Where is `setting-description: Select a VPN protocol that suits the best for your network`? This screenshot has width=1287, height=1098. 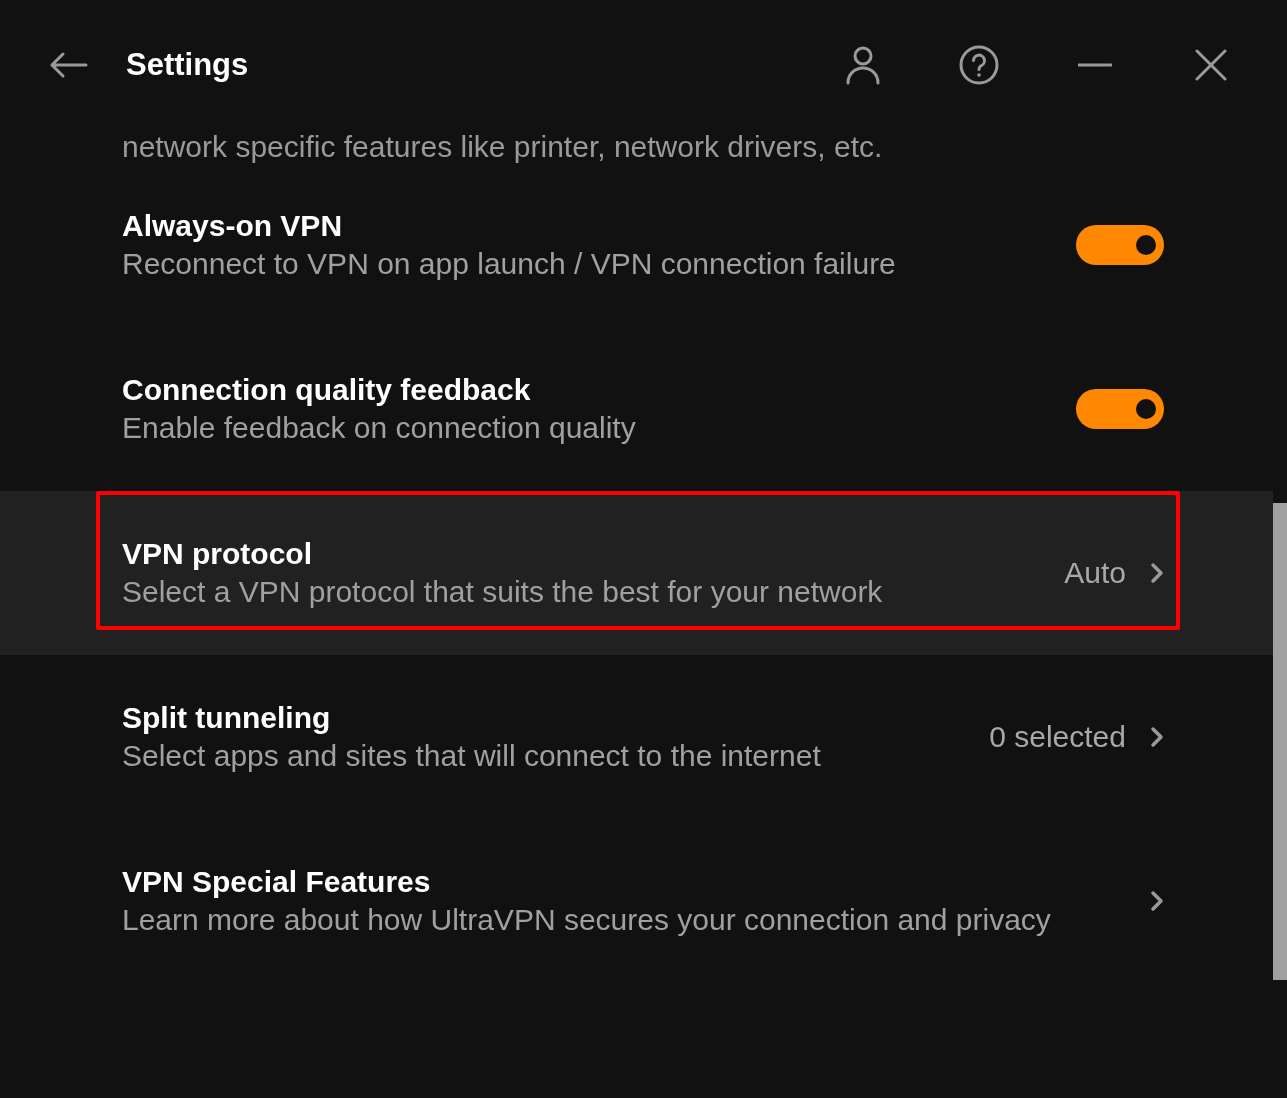
setting-description: Select a VPN protocol that suits the best for your network is located at coordinates (503, 592).